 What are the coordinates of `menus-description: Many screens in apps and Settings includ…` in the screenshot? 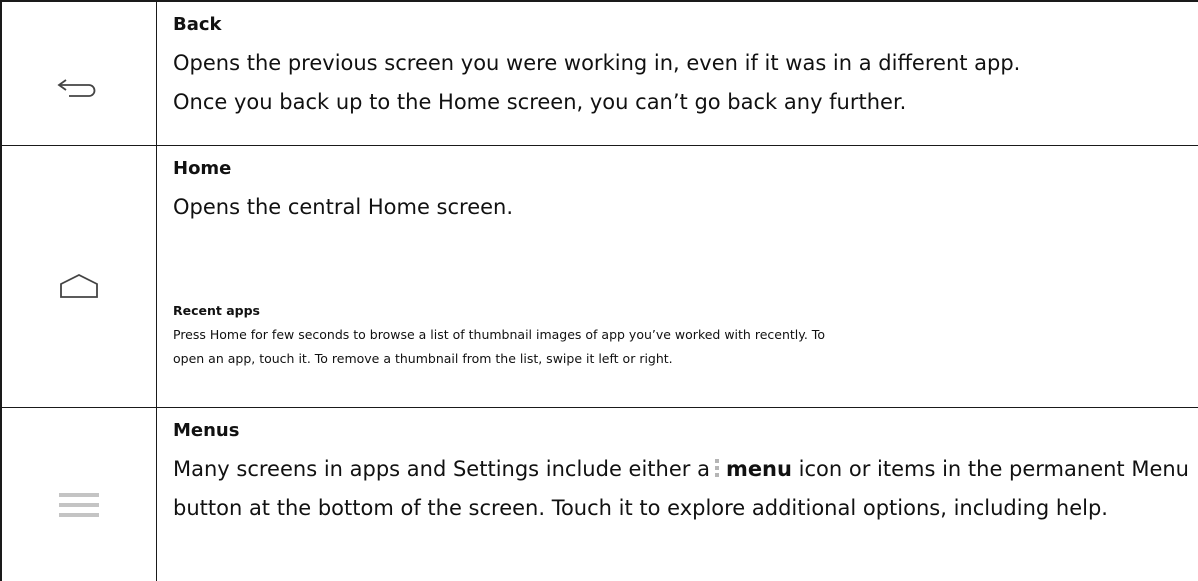 It's located at (681, 489).